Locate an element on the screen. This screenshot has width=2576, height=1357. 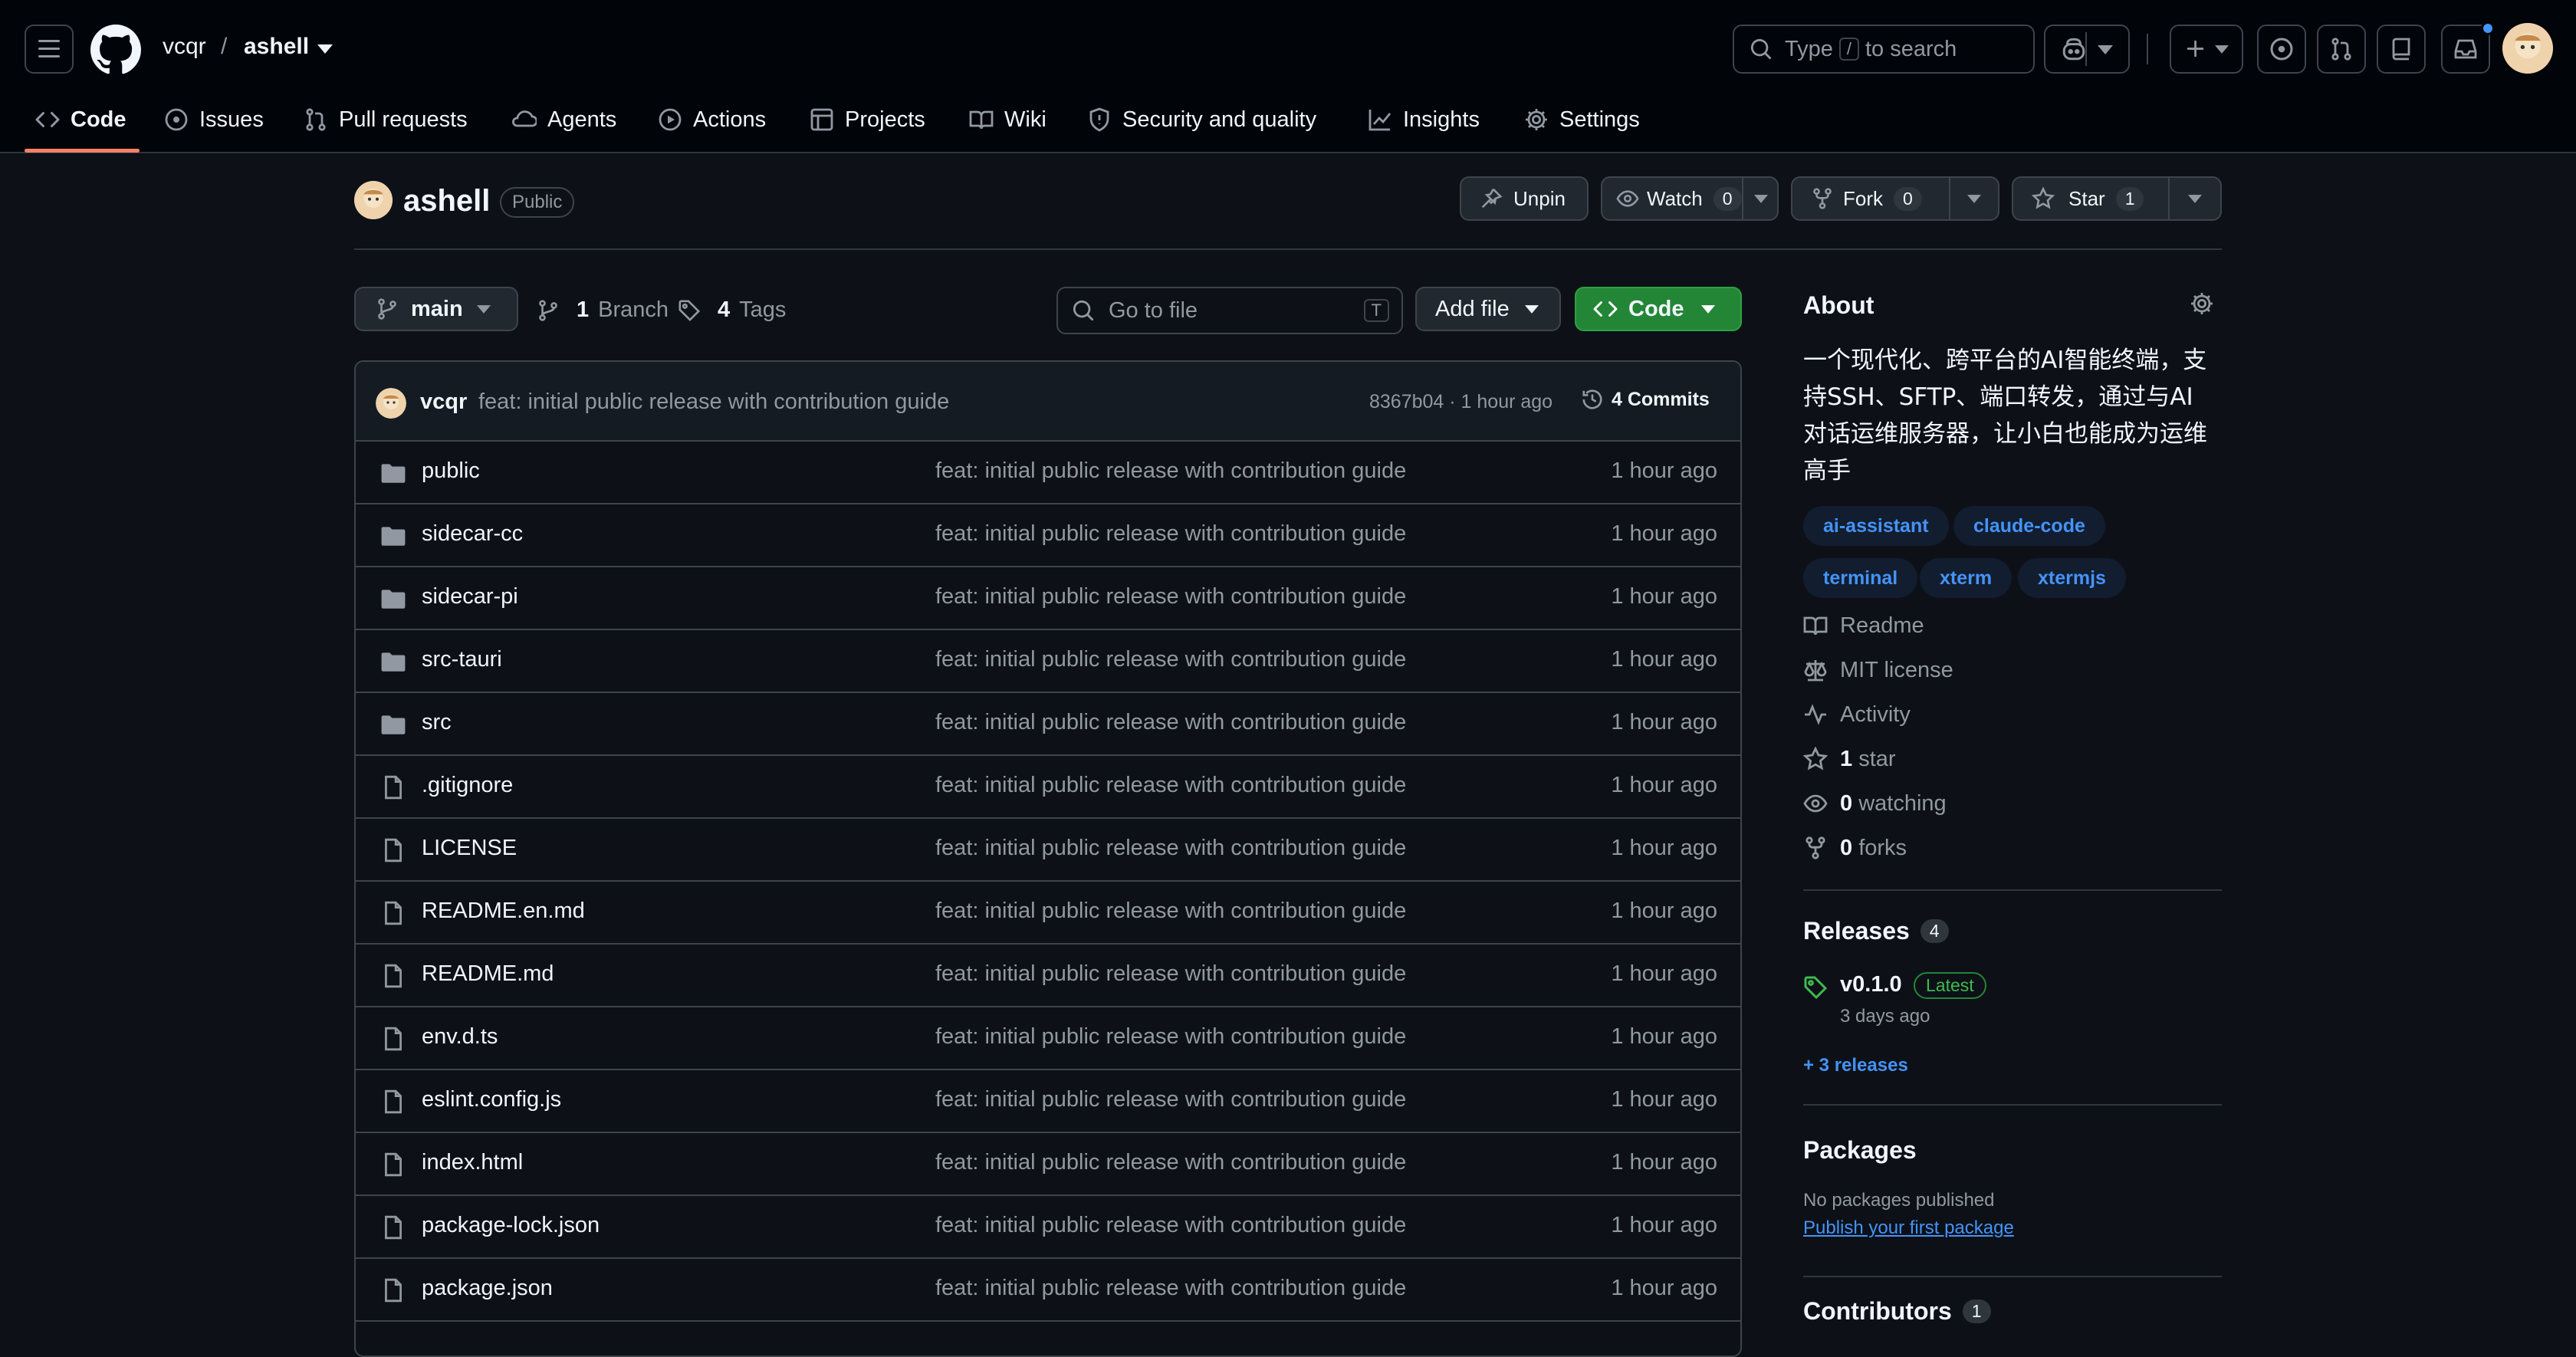
tab-pull-requests: Pull requests is located at coordinates (386, 120).